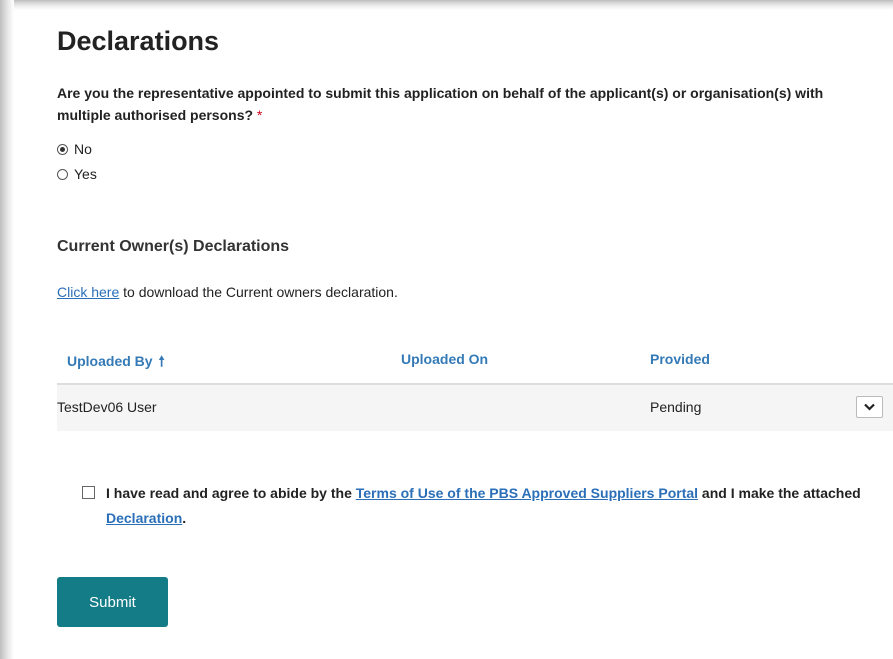  Describe the element at coordinates (184, 518) in the screenshot. I see `agreement-text-after: .` at that location.